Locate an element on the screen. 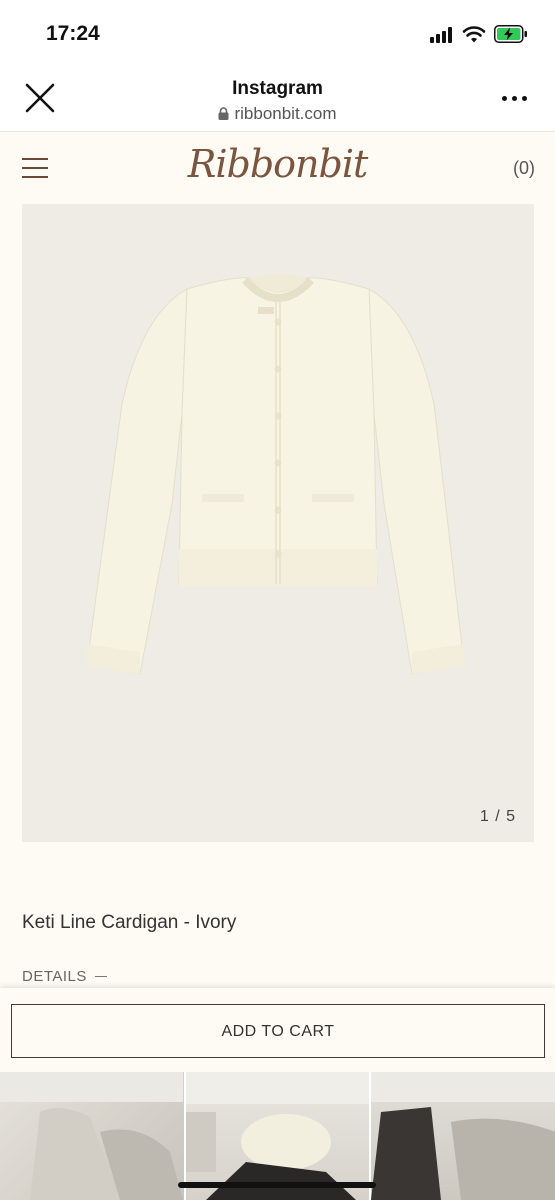 The height and width of the screenshot is (1200, 555). site-header: Ribbonbit (0) is located at coordinates (277, 168).